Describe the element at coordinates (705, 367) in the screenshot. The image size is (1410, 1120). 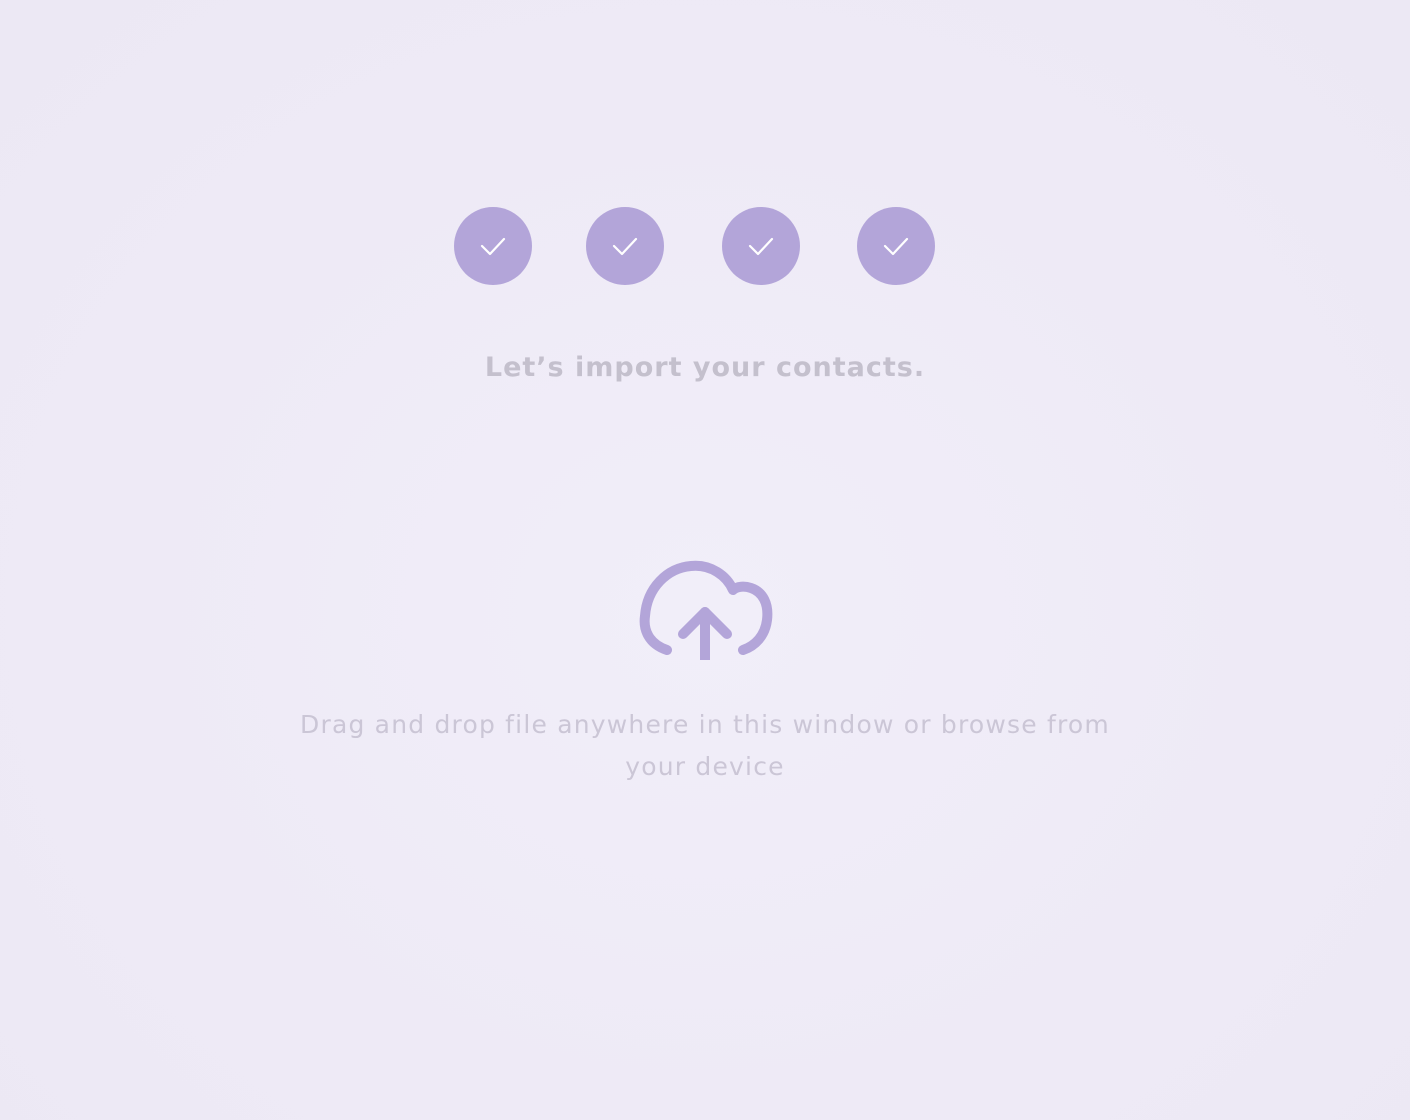
I see `page-title: Let’s import your contacts.` at that location.